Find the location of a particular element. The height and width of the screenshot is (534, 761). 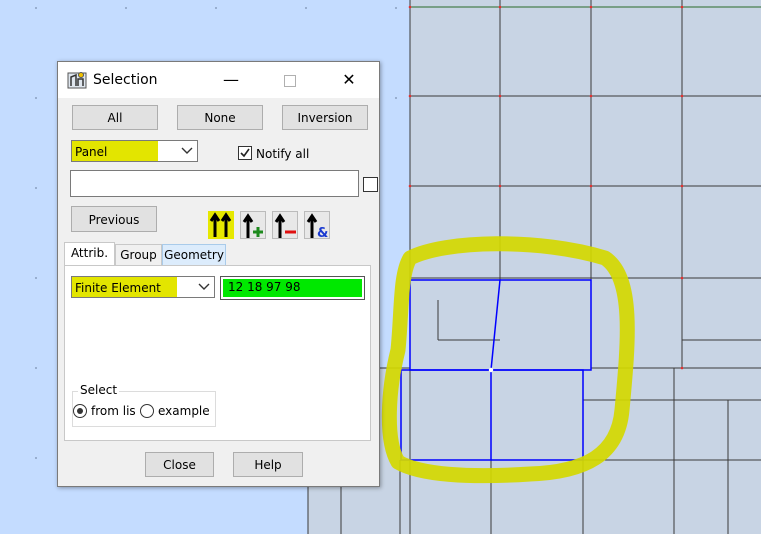

remove-from-selection-button is located at coordinates (285, 225).